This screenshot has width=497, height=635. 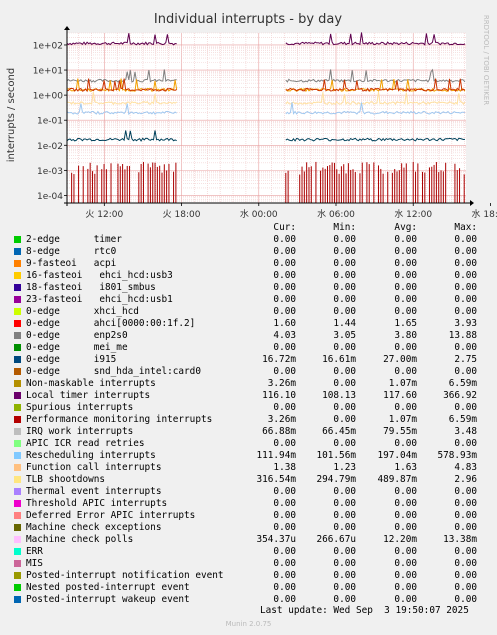 I want to click on y-tick-label: 1e-01, so click(x=50, y=122).